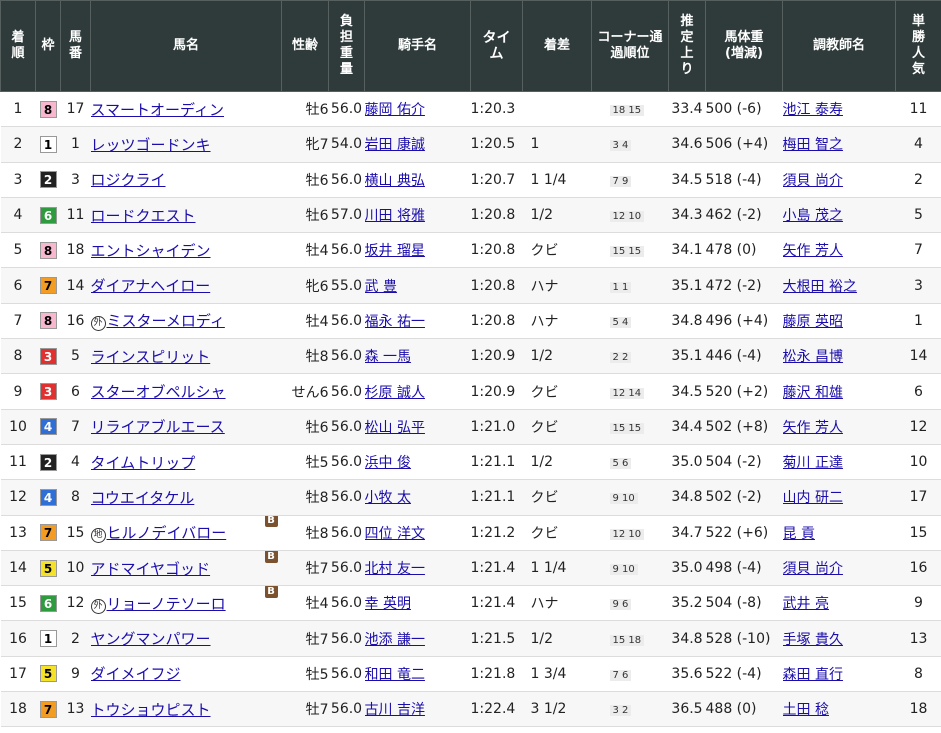 This screenshot has width=941, height=733. What do you see at coordinates (799, 534) in the screenshot?
I see `trainer-link: 昆 貢` at bounding box center [799, 534].